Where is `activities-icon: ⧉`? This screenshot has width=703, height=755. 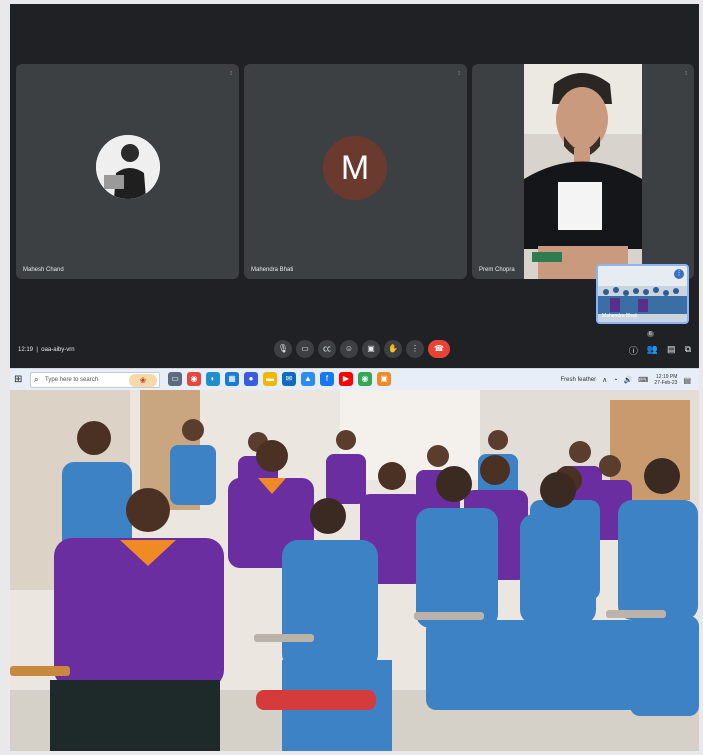 activities-icon: ⧉ is located at coordinates (688, 350).